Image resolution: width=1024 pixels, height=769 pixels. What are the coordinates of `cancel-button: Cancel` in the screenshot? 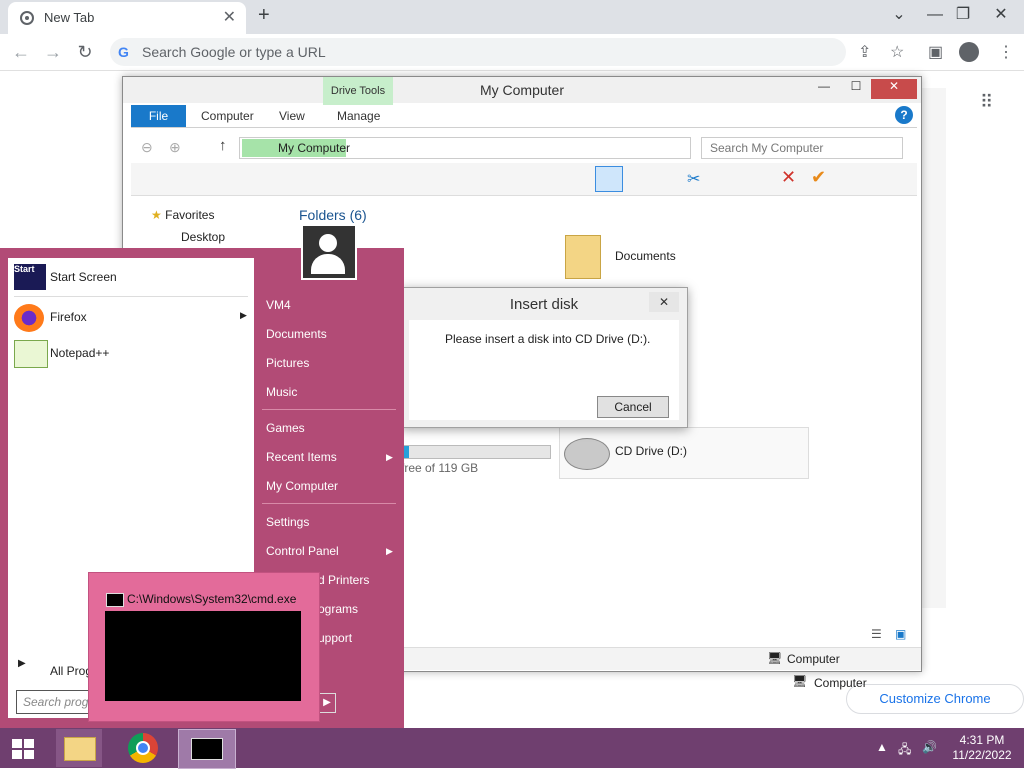 It's located at (633, 407).